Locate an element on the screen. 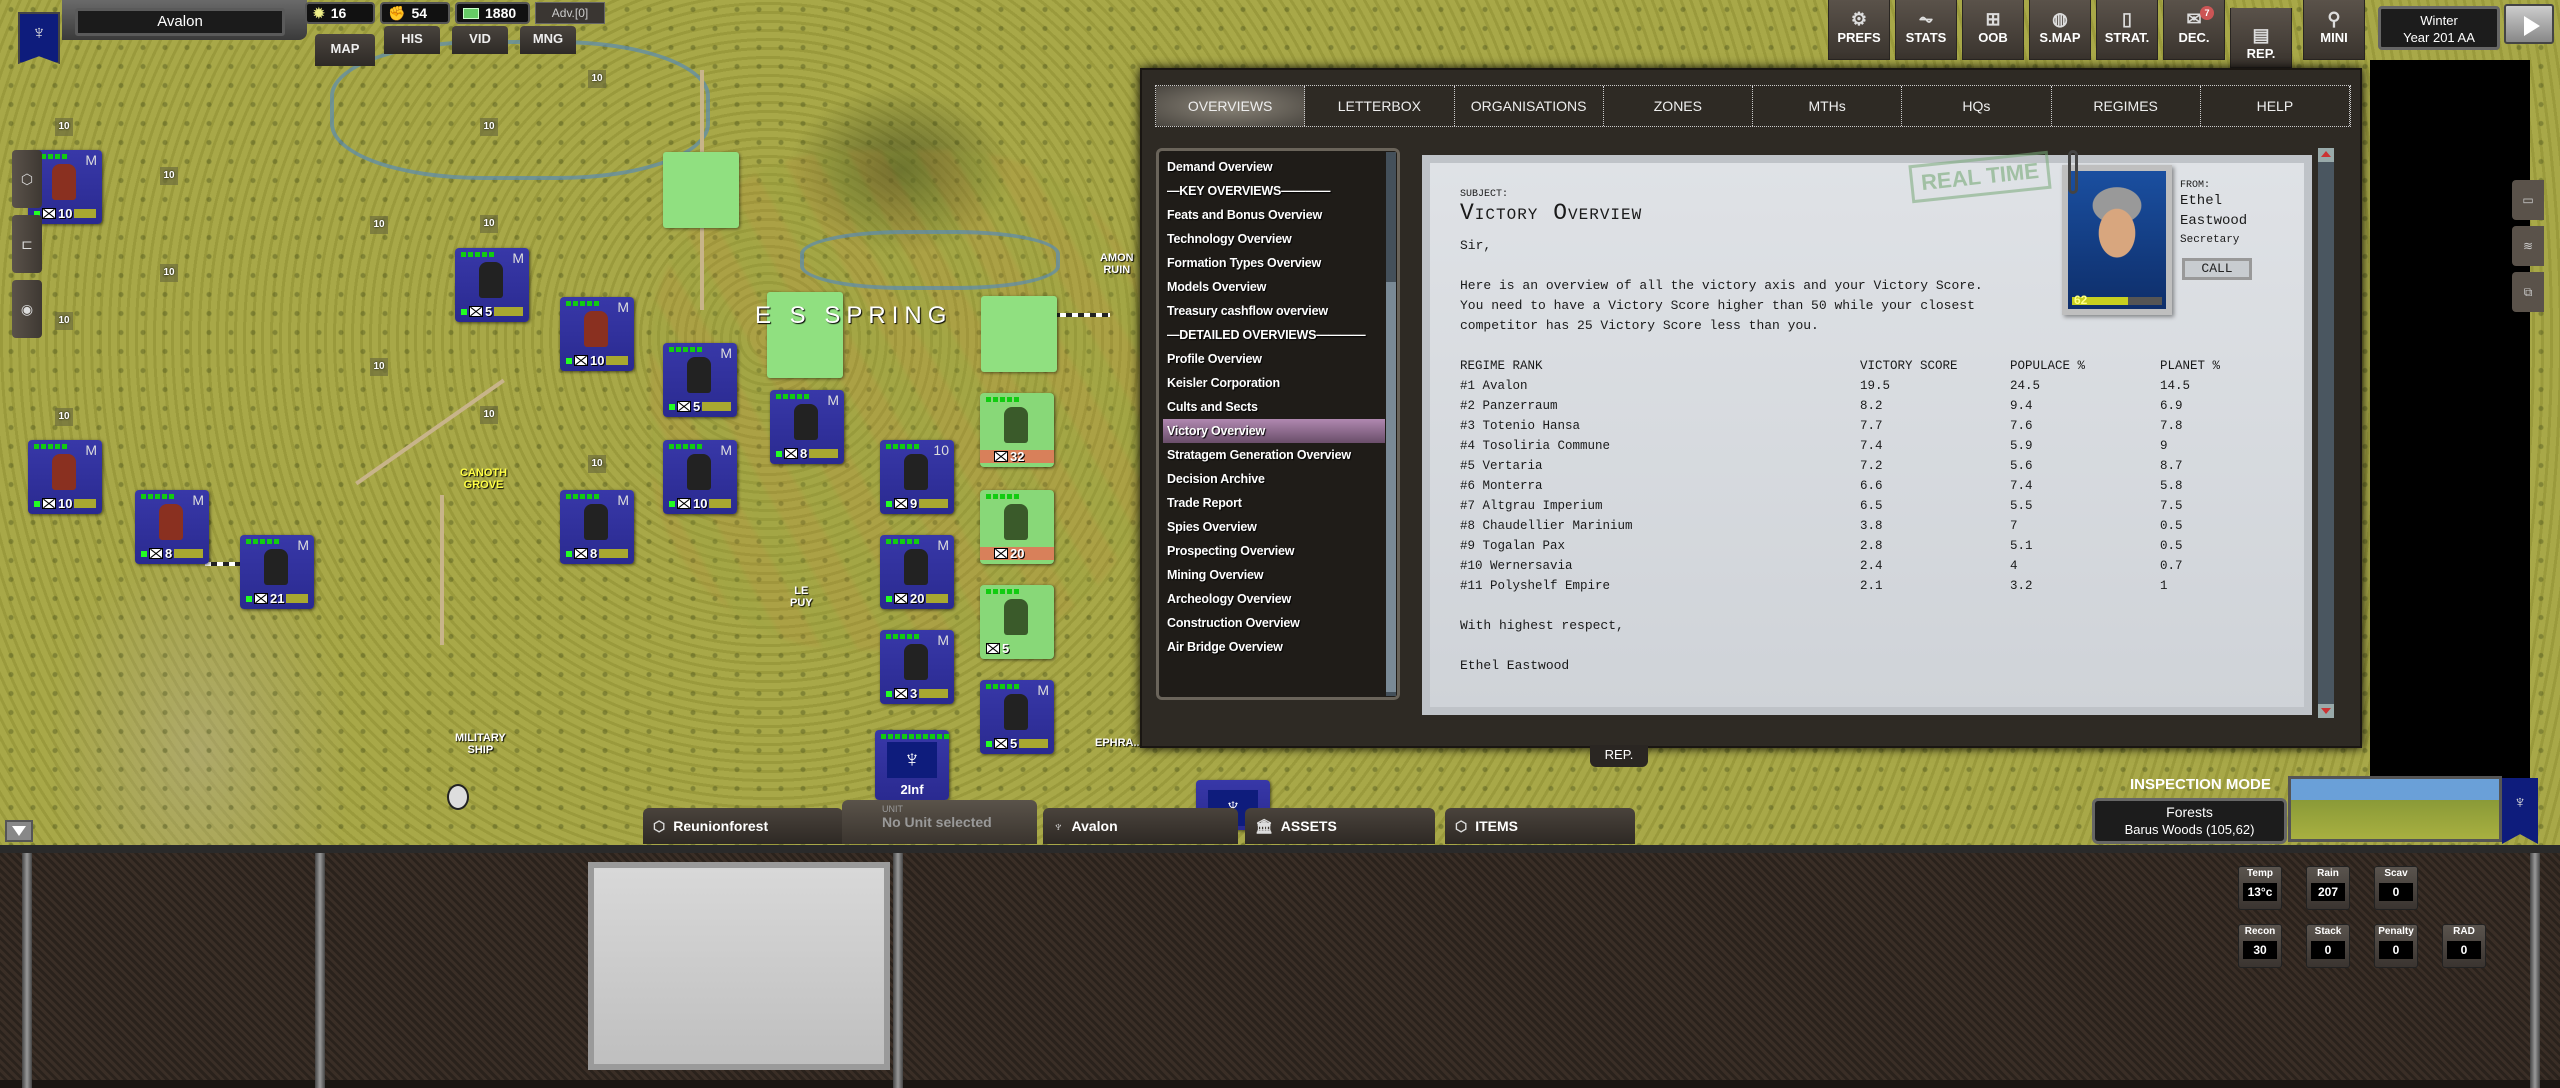  unit-mode: M is located at coordinates (943, 640).